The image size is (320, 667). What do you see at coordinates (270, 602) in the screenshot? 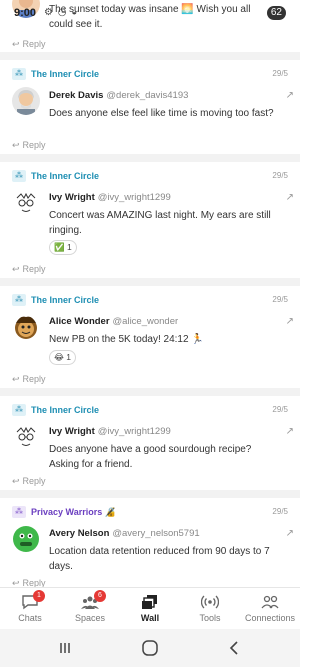
I see `contacts-icon` at bounding box center [270, 602].